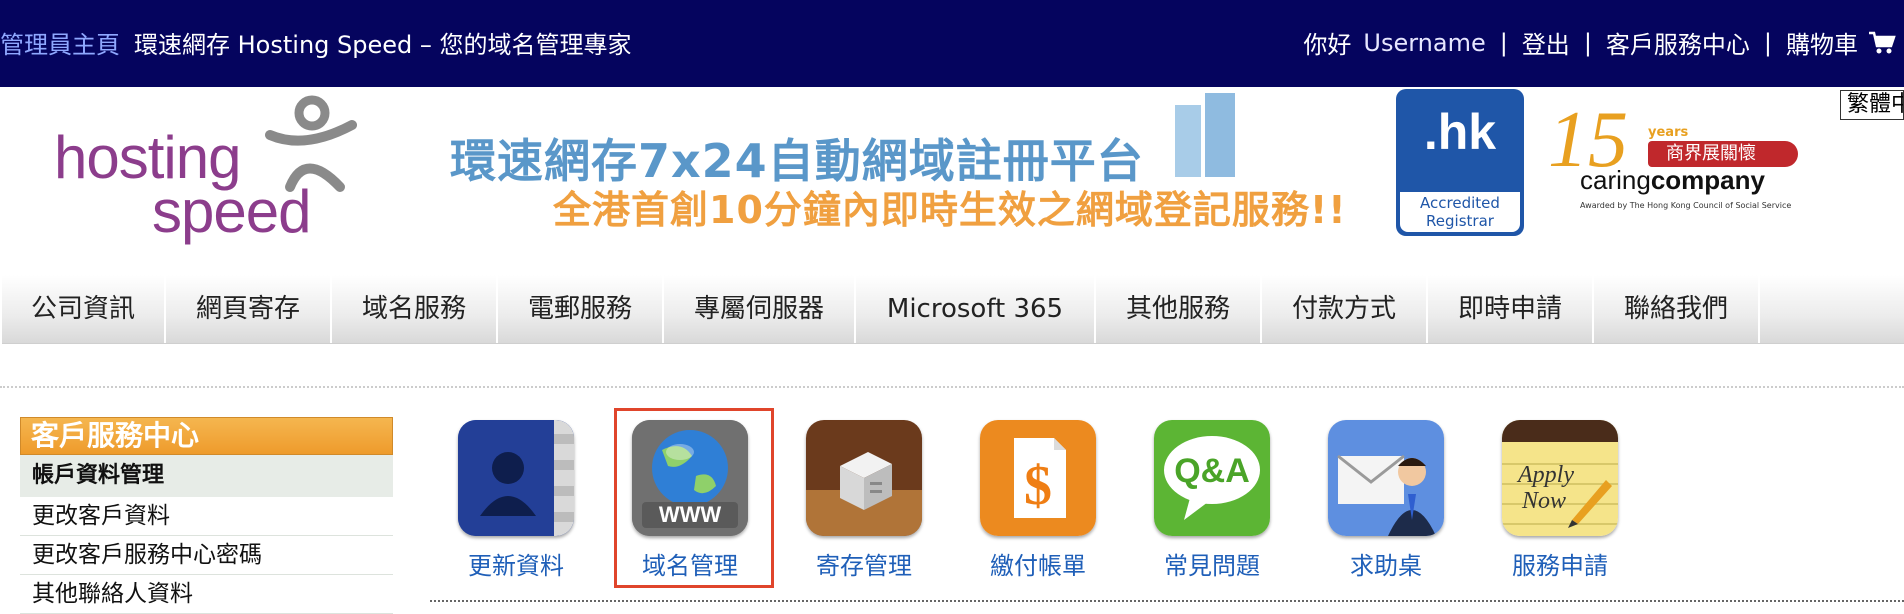 The width and height of the screenshot is (1904, 614). What do you see at coordinates (1615, 180) in the screenshot?
I see `caring-text-a: caring` at bounding box center [1615, 180].